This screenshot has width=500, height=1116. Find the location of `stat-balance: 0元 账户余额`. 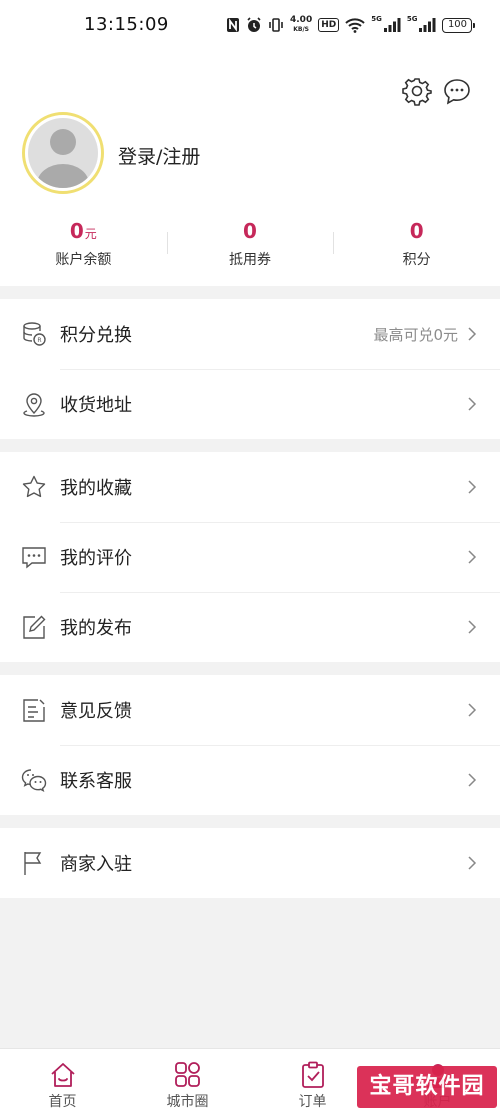

stat-balance: 0元 账户余额 is located at coordinates (83, 246).